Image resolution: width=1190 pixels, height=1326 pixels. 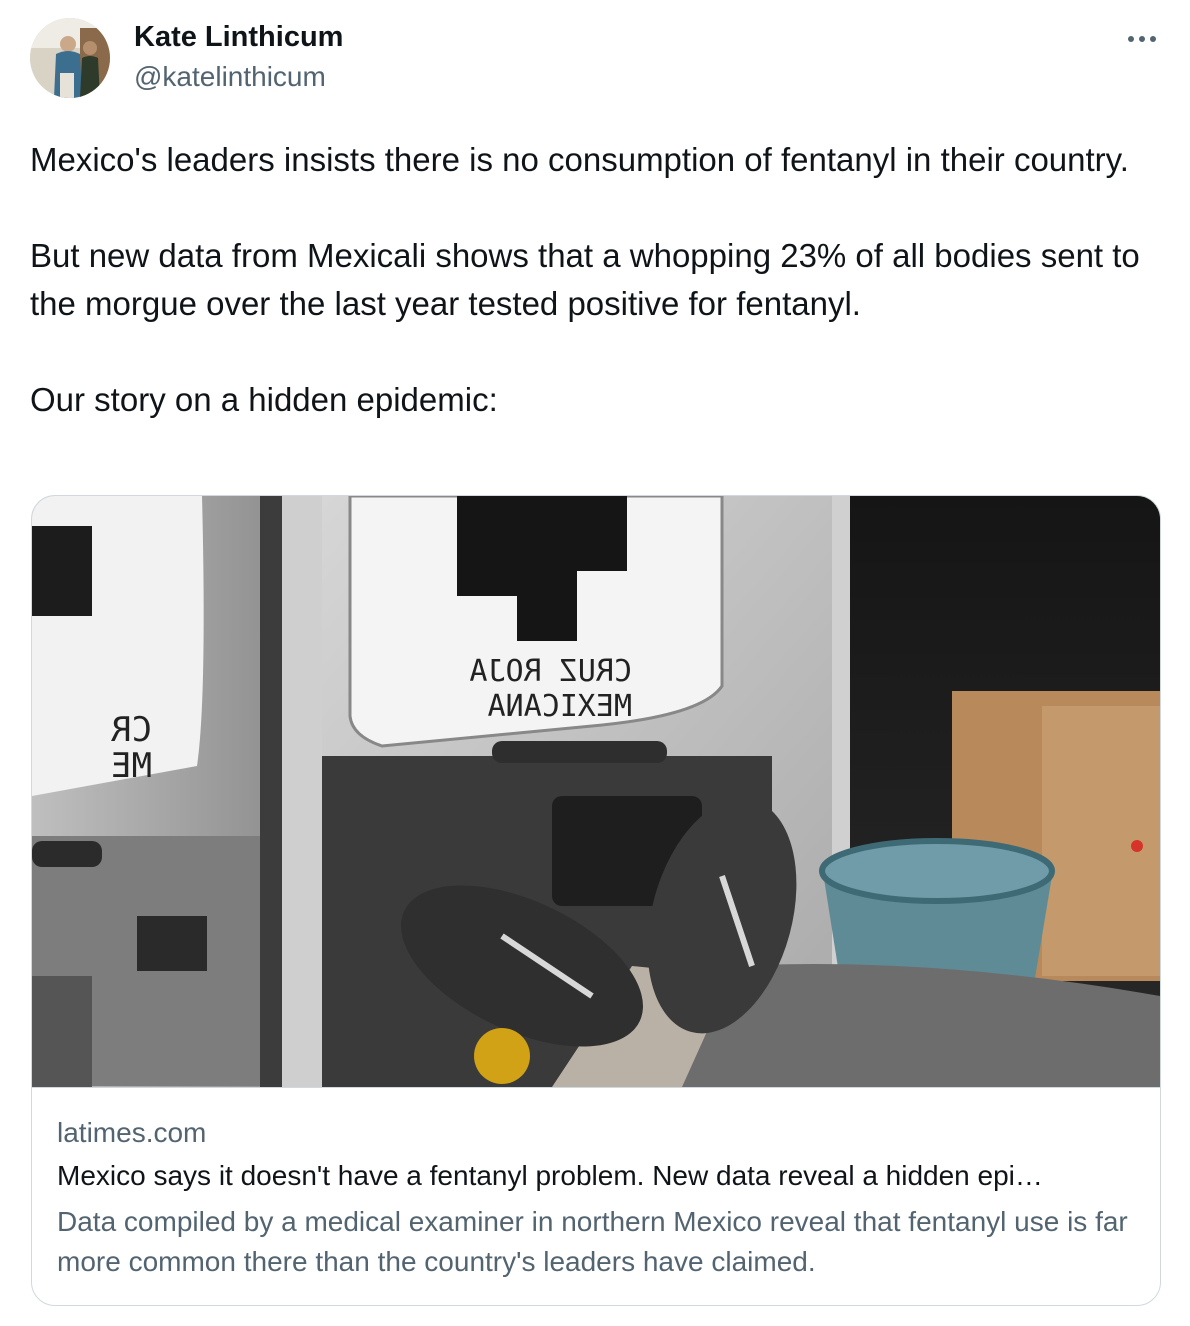 I want to click on card-domain: latimes.com, so click(x=131, y=1133).